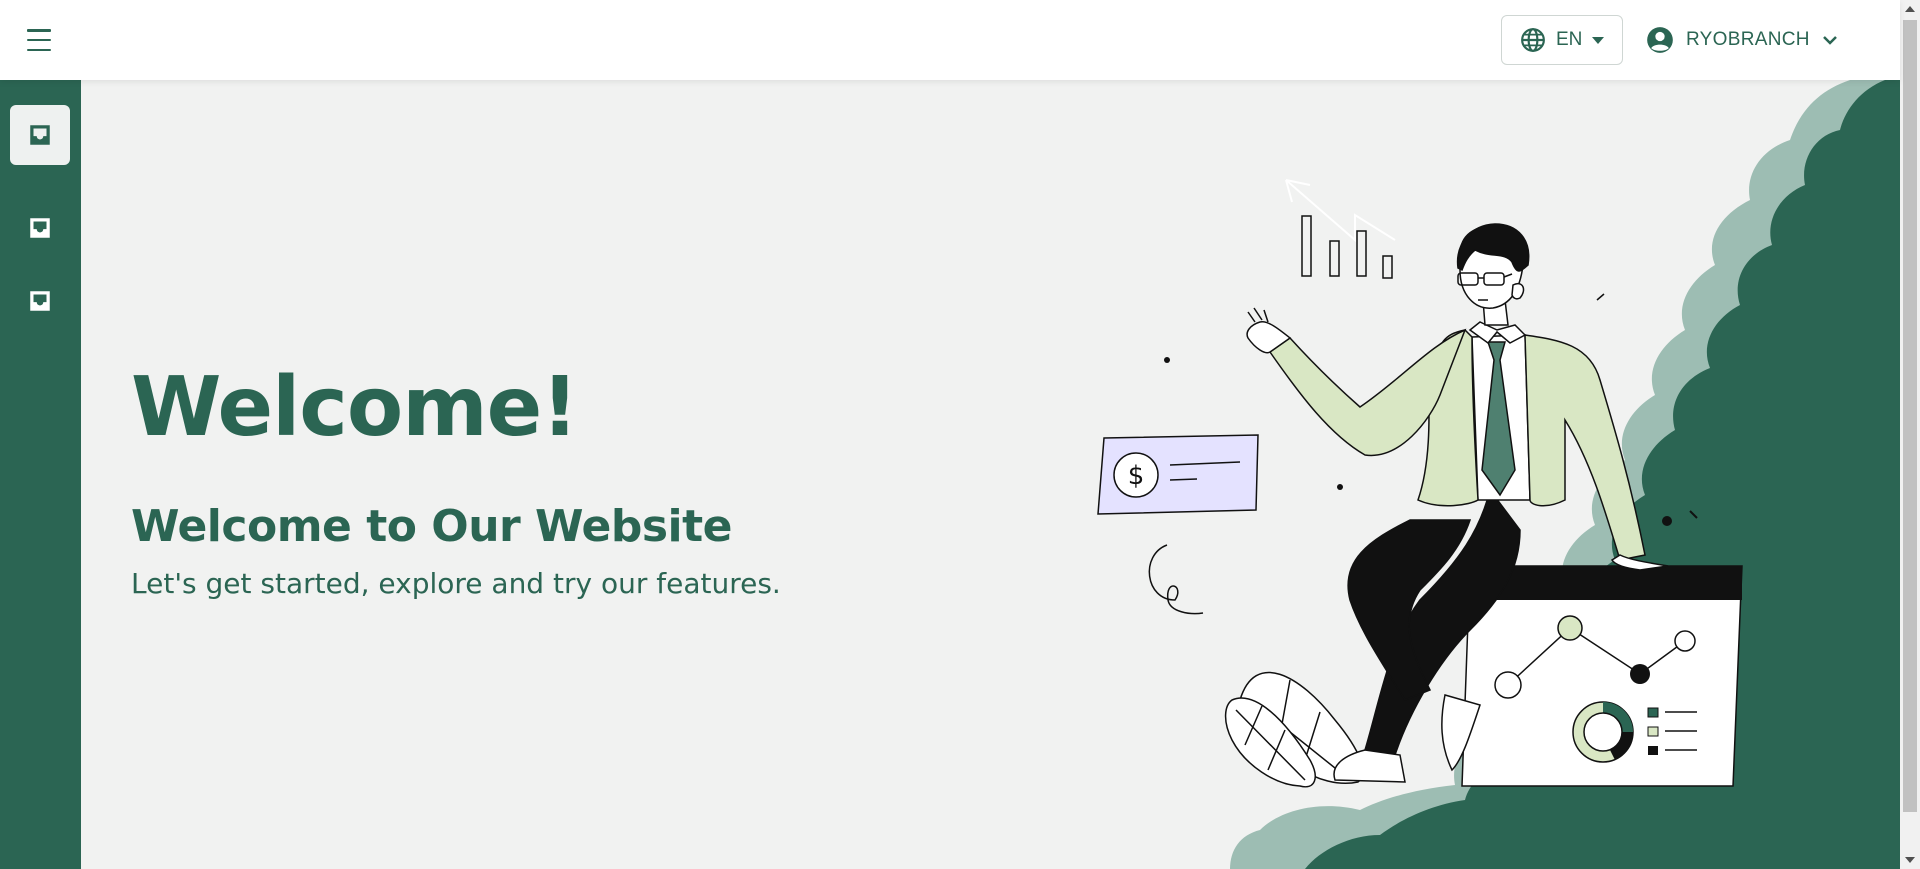 This screenshot has width=1920, height=869. Describe the element at coordinates (1660, 40) in the screenshot. I see `account-circle-icon` at that location.